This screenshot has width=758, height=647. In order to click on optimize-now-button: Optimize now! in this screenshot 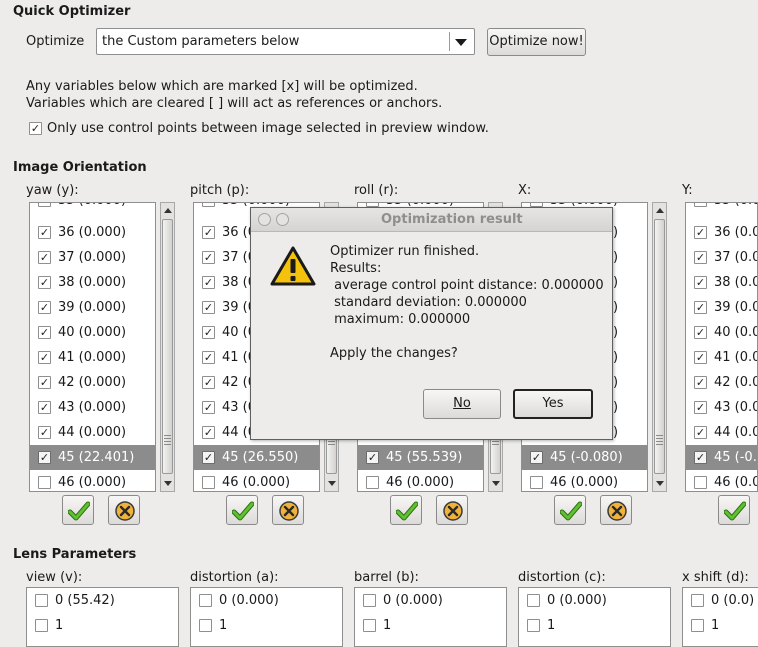, I will do `click(536, 42)`.